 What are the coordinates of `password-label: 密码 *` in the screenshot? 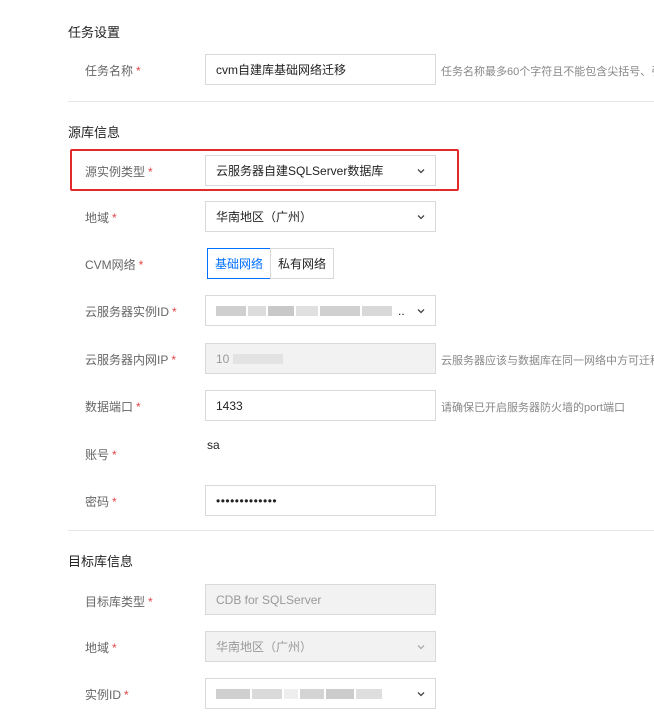 It's located at (101, 501).